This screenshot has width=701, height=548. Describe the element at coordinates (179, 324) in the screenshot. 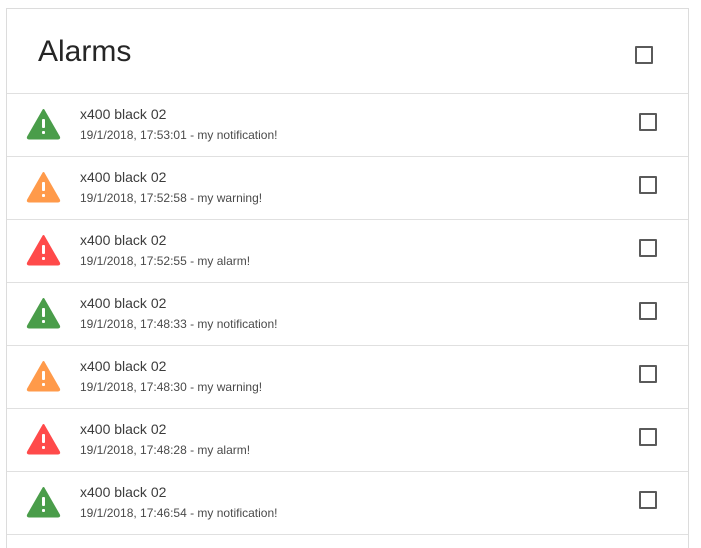

I see `alarm-detail: 19/1/2018, 17:48:33 - my notification!` at that location.